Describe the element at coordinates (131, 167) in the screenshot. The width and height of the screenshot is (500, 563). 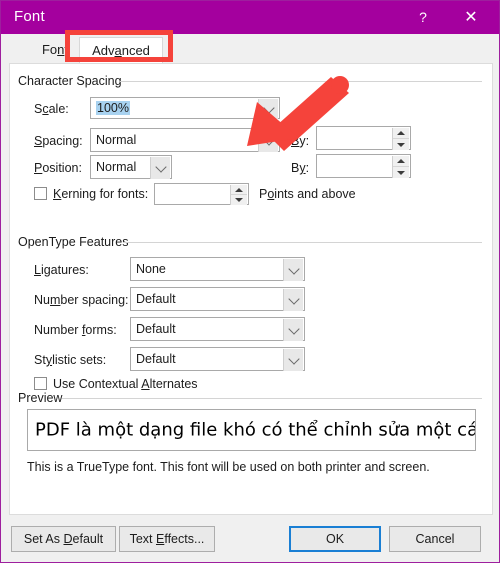
I see `position-combo: Normal` at that location.